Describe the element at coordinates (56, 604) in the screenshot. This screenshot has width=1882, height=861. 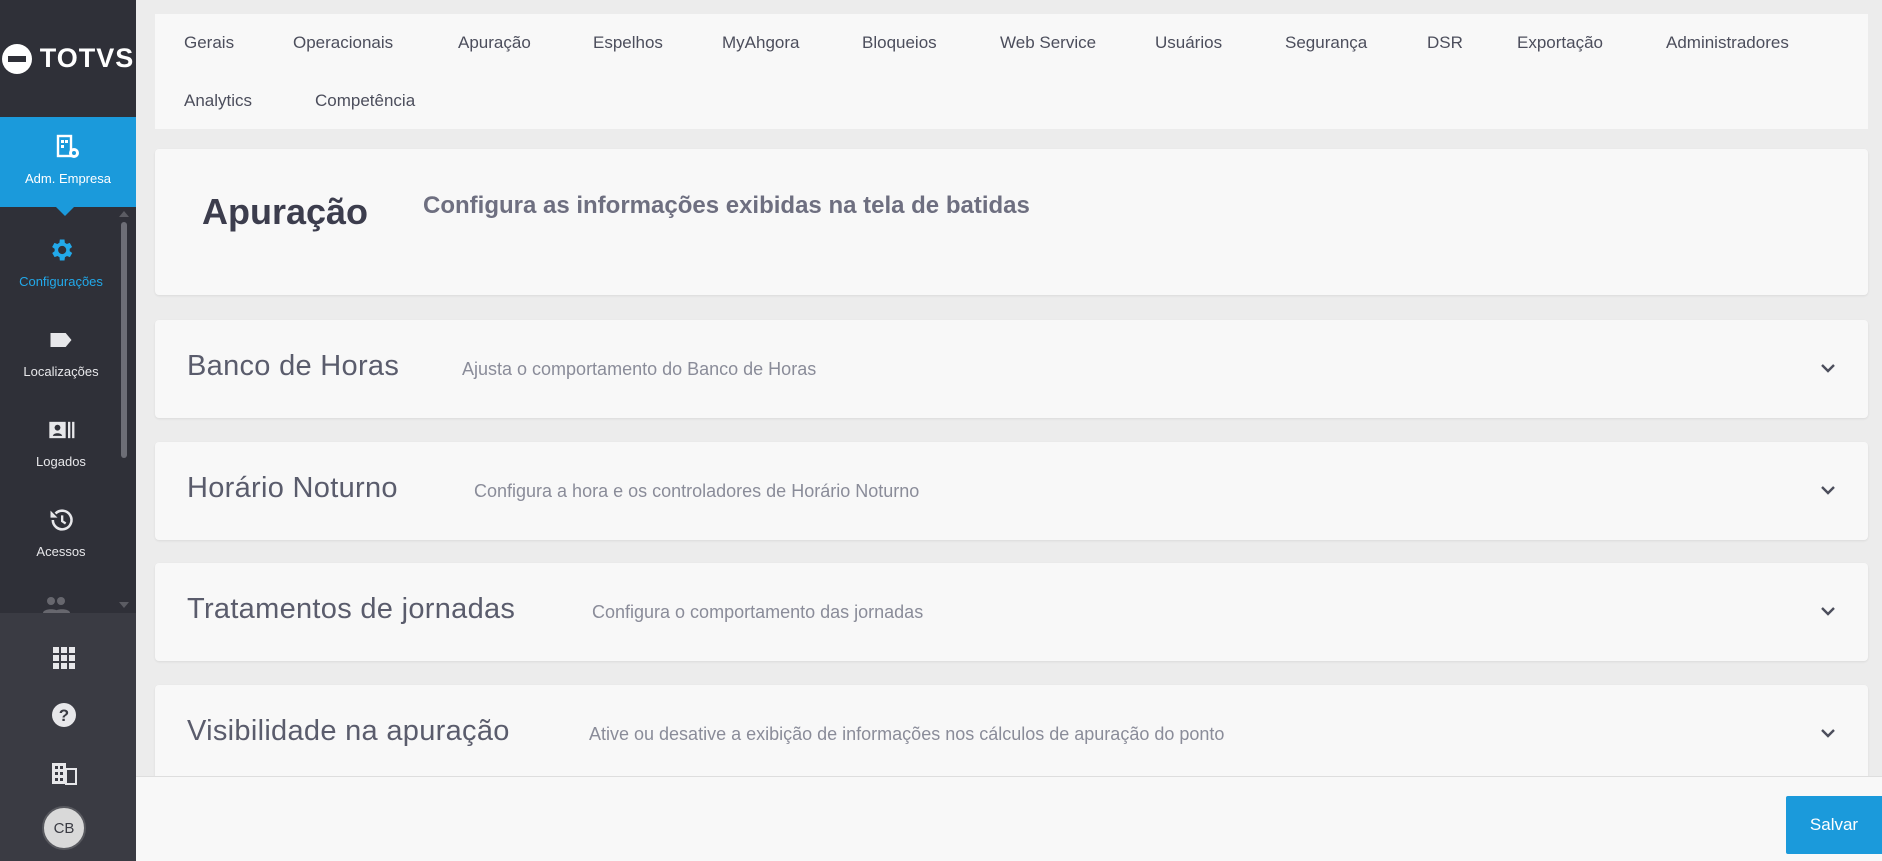
I see `people-icon` at that location.